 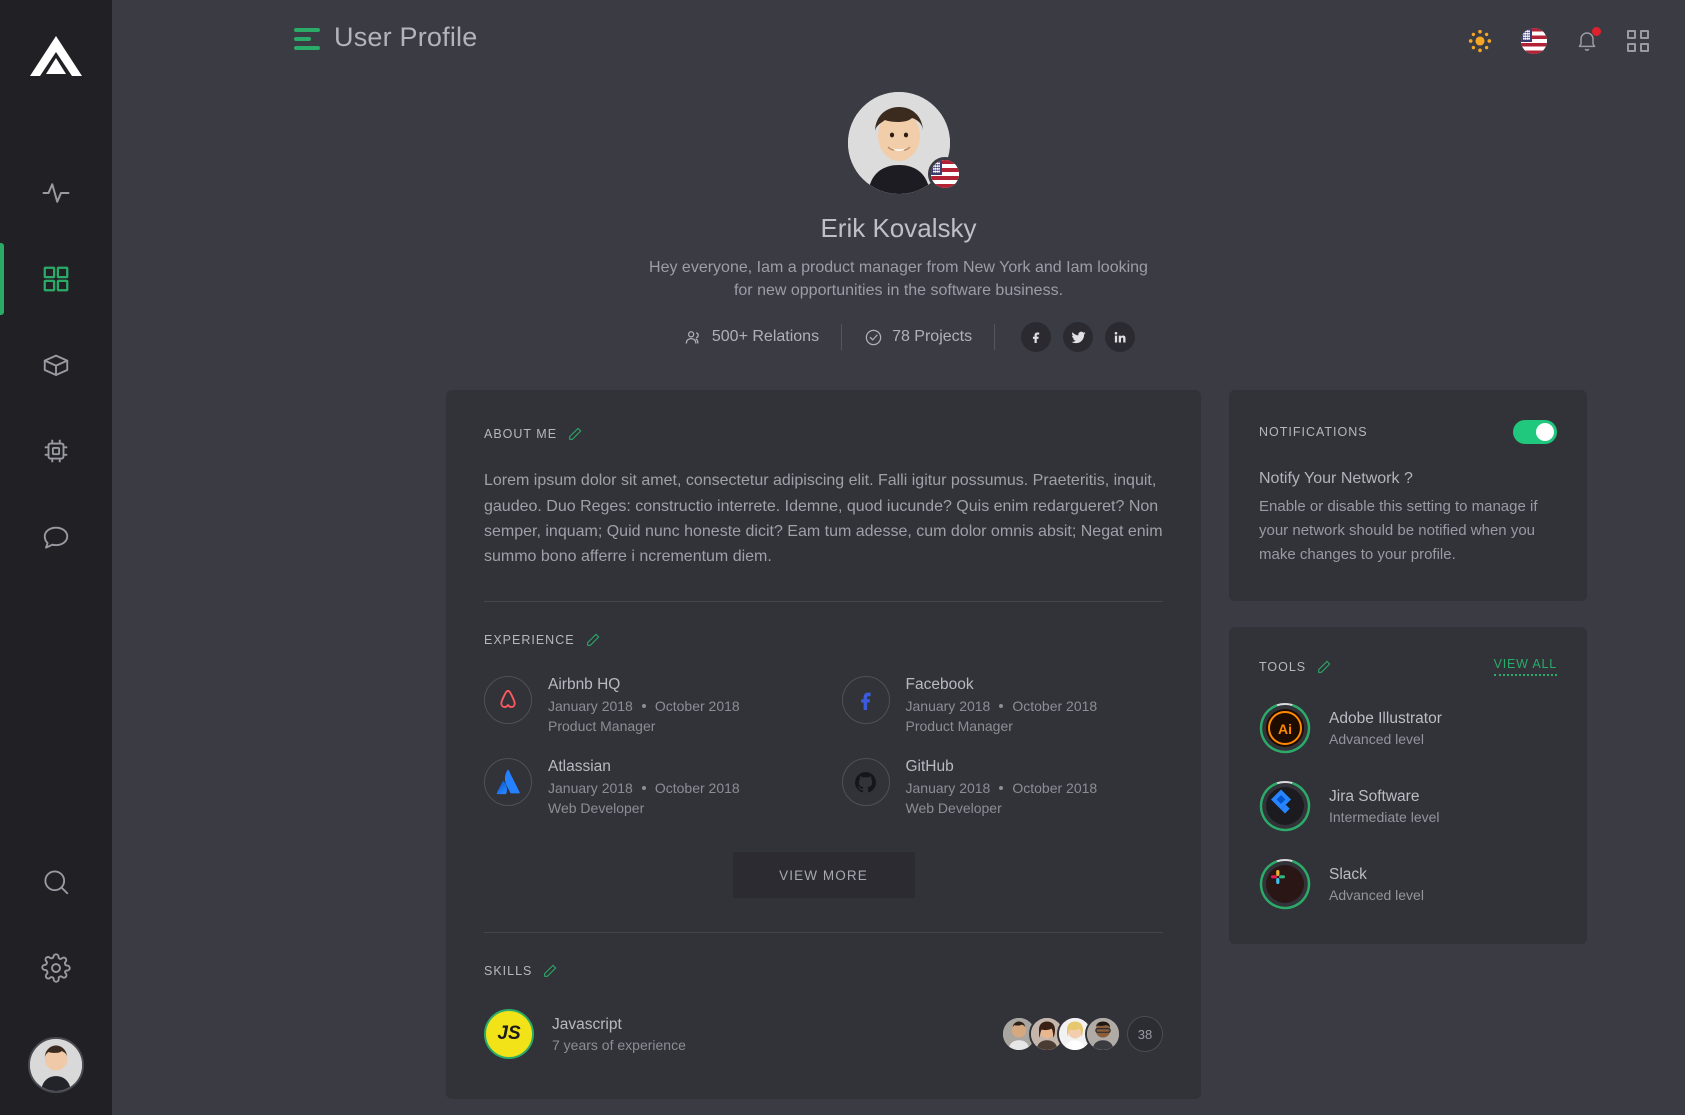 What do you see at coordinates (1480, 41) in the screenshot?
I see `theme-toggle-button` at bounding box center [1480, 41].